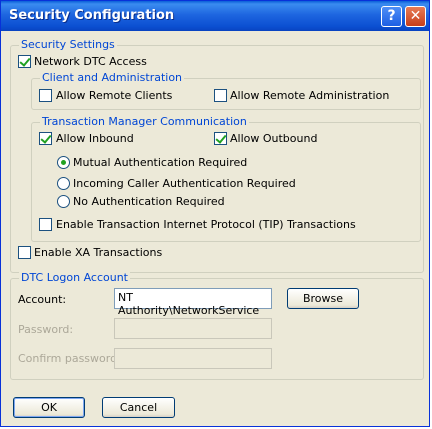 The height and width of the screenshot is (429, 432). Describe the element at coordinates (193, 328) in the screenshot. I see `password-field` at that location.